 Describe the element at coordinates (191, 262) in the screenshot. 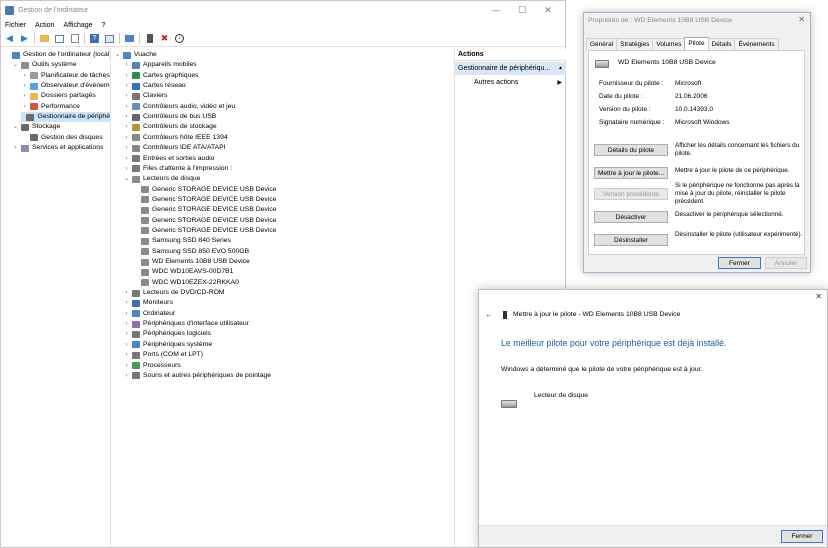

I see `device-tree-item: WD Elements 10B8 USB Device` at that location.